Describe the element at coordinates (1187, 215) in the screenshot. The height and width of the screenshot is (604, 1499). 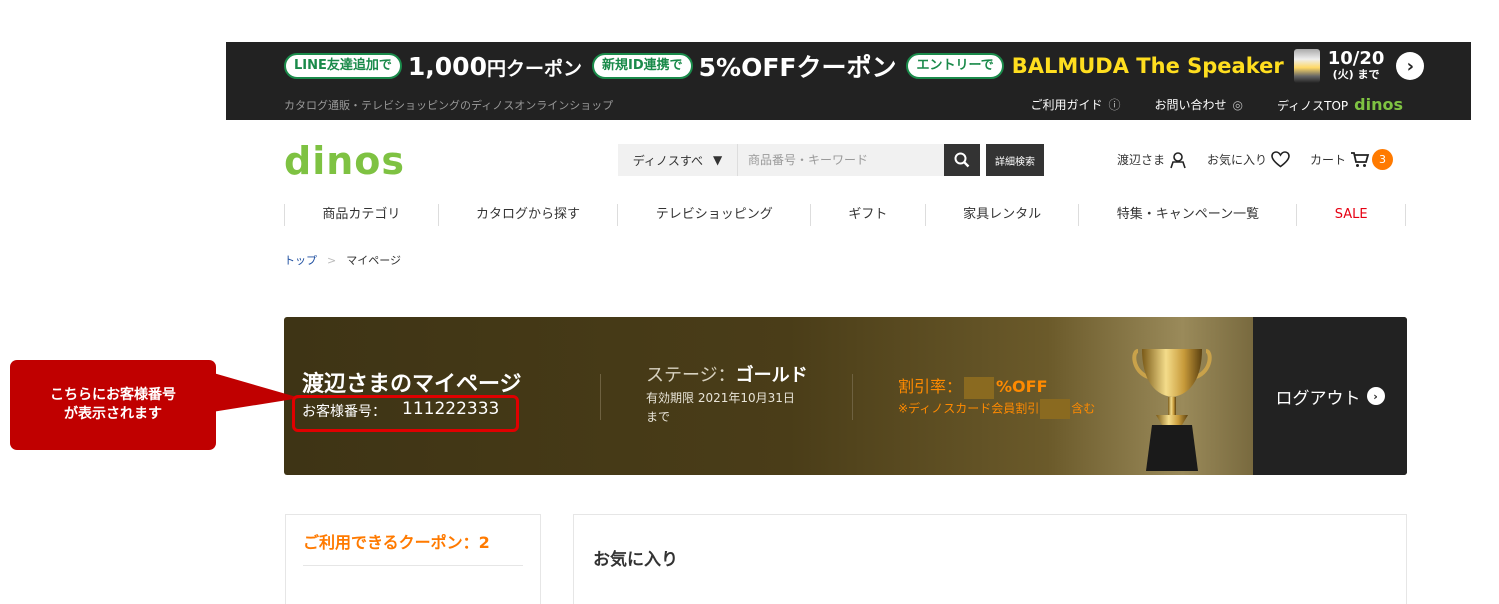
I see `nav-item-campaigns: 特集・キャンペーン一覧` at that location.